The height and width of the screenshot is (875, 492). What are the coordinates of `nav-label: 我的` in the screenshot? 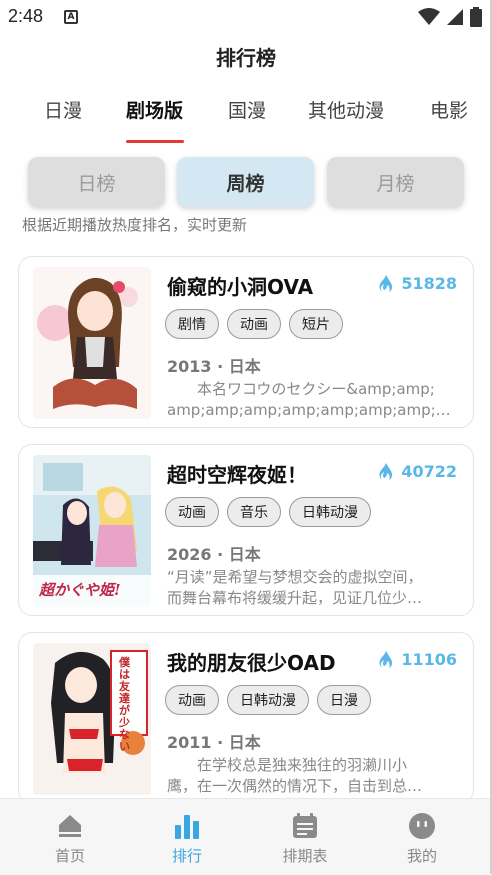 It's located at (421, 856).